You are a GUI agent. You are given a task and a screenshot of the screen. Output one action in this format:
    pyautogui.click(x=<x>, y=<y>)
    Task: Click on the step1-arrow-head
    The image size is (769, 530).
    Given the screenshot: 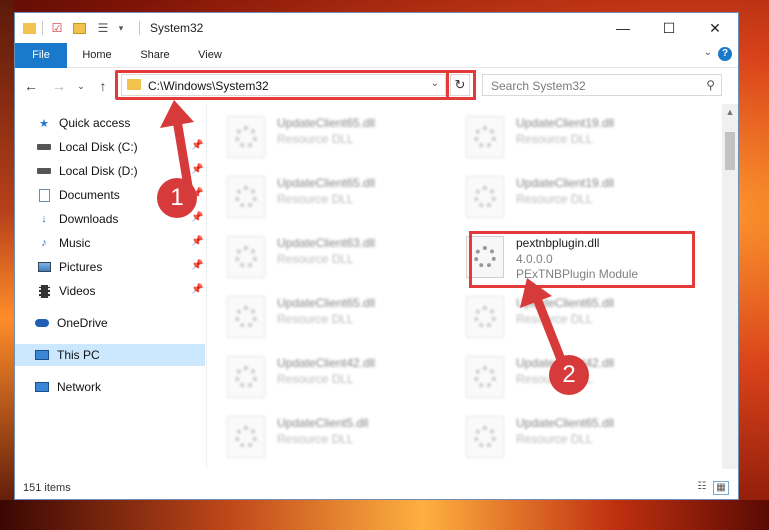 What is the action you would take?
    pyautogui.click(x=177, y=114)
    